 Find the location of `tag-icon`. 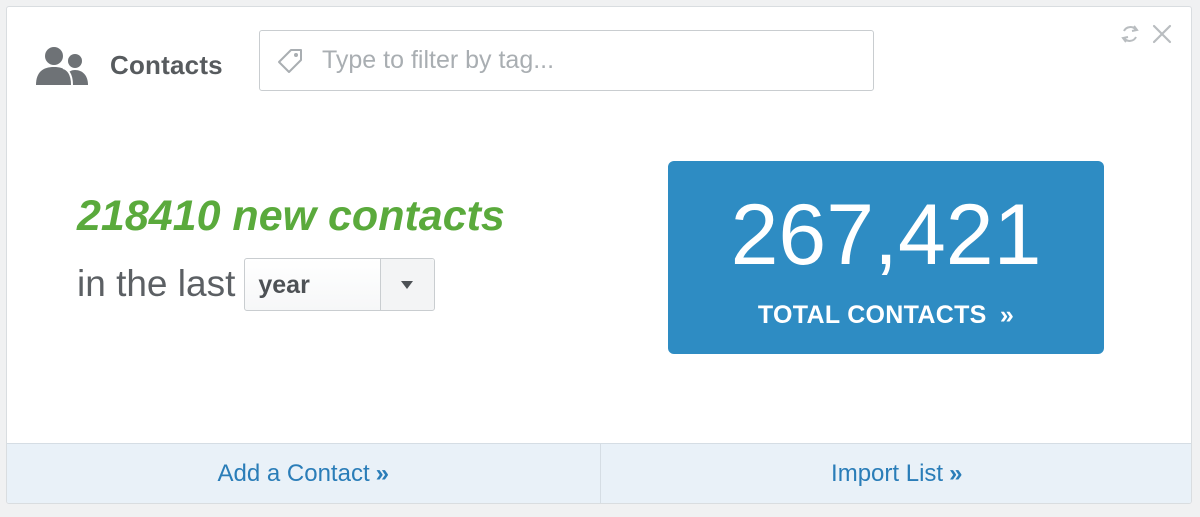

tag-icon is located at coordinates (290, 61).